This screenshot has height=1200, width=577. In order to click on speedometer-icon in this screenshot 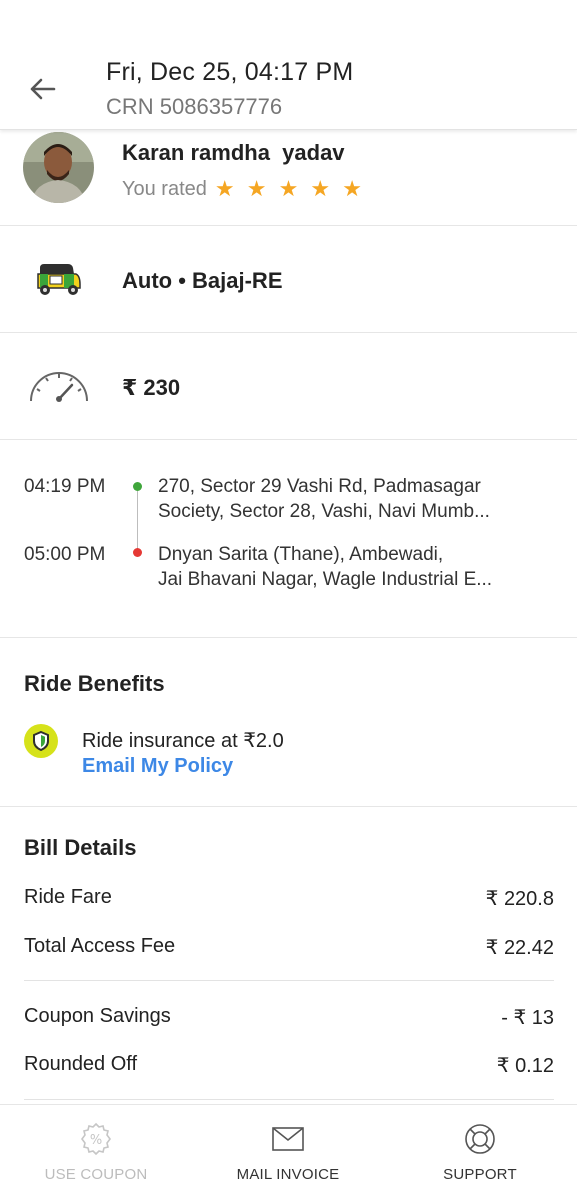, I will do `click(59, 387)`.